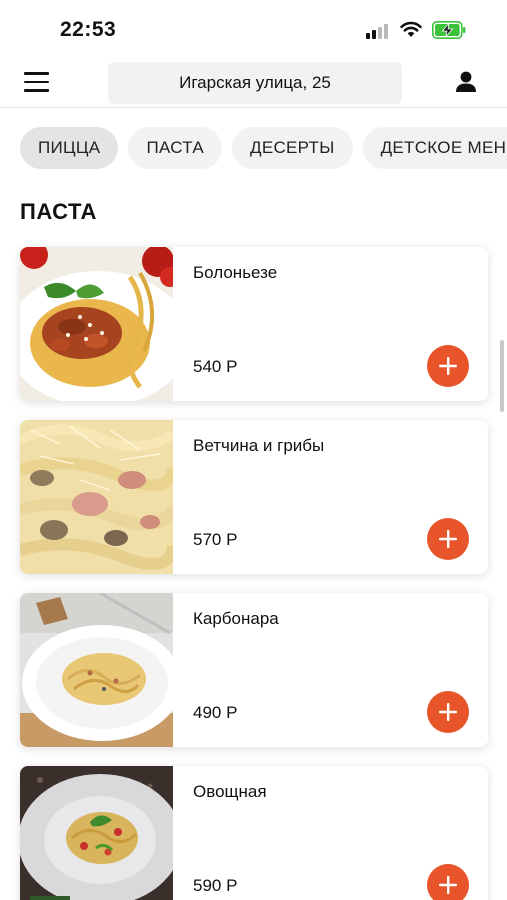 The height and width of the screenshot is (900, 507). Describe the element at coordinates (58, 211) in the screenshot. I see `section-title: ПАСТА` at that location.